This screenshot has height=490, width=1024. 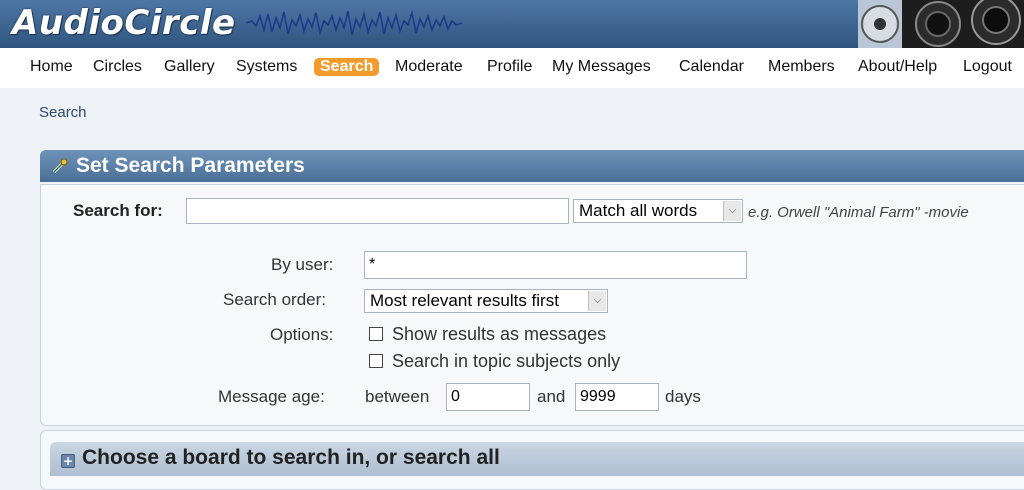 What do you see at coordinates (266, 67) in the screenshot?
I see `nav-systems: Systems` at bounding box center [266, 67].